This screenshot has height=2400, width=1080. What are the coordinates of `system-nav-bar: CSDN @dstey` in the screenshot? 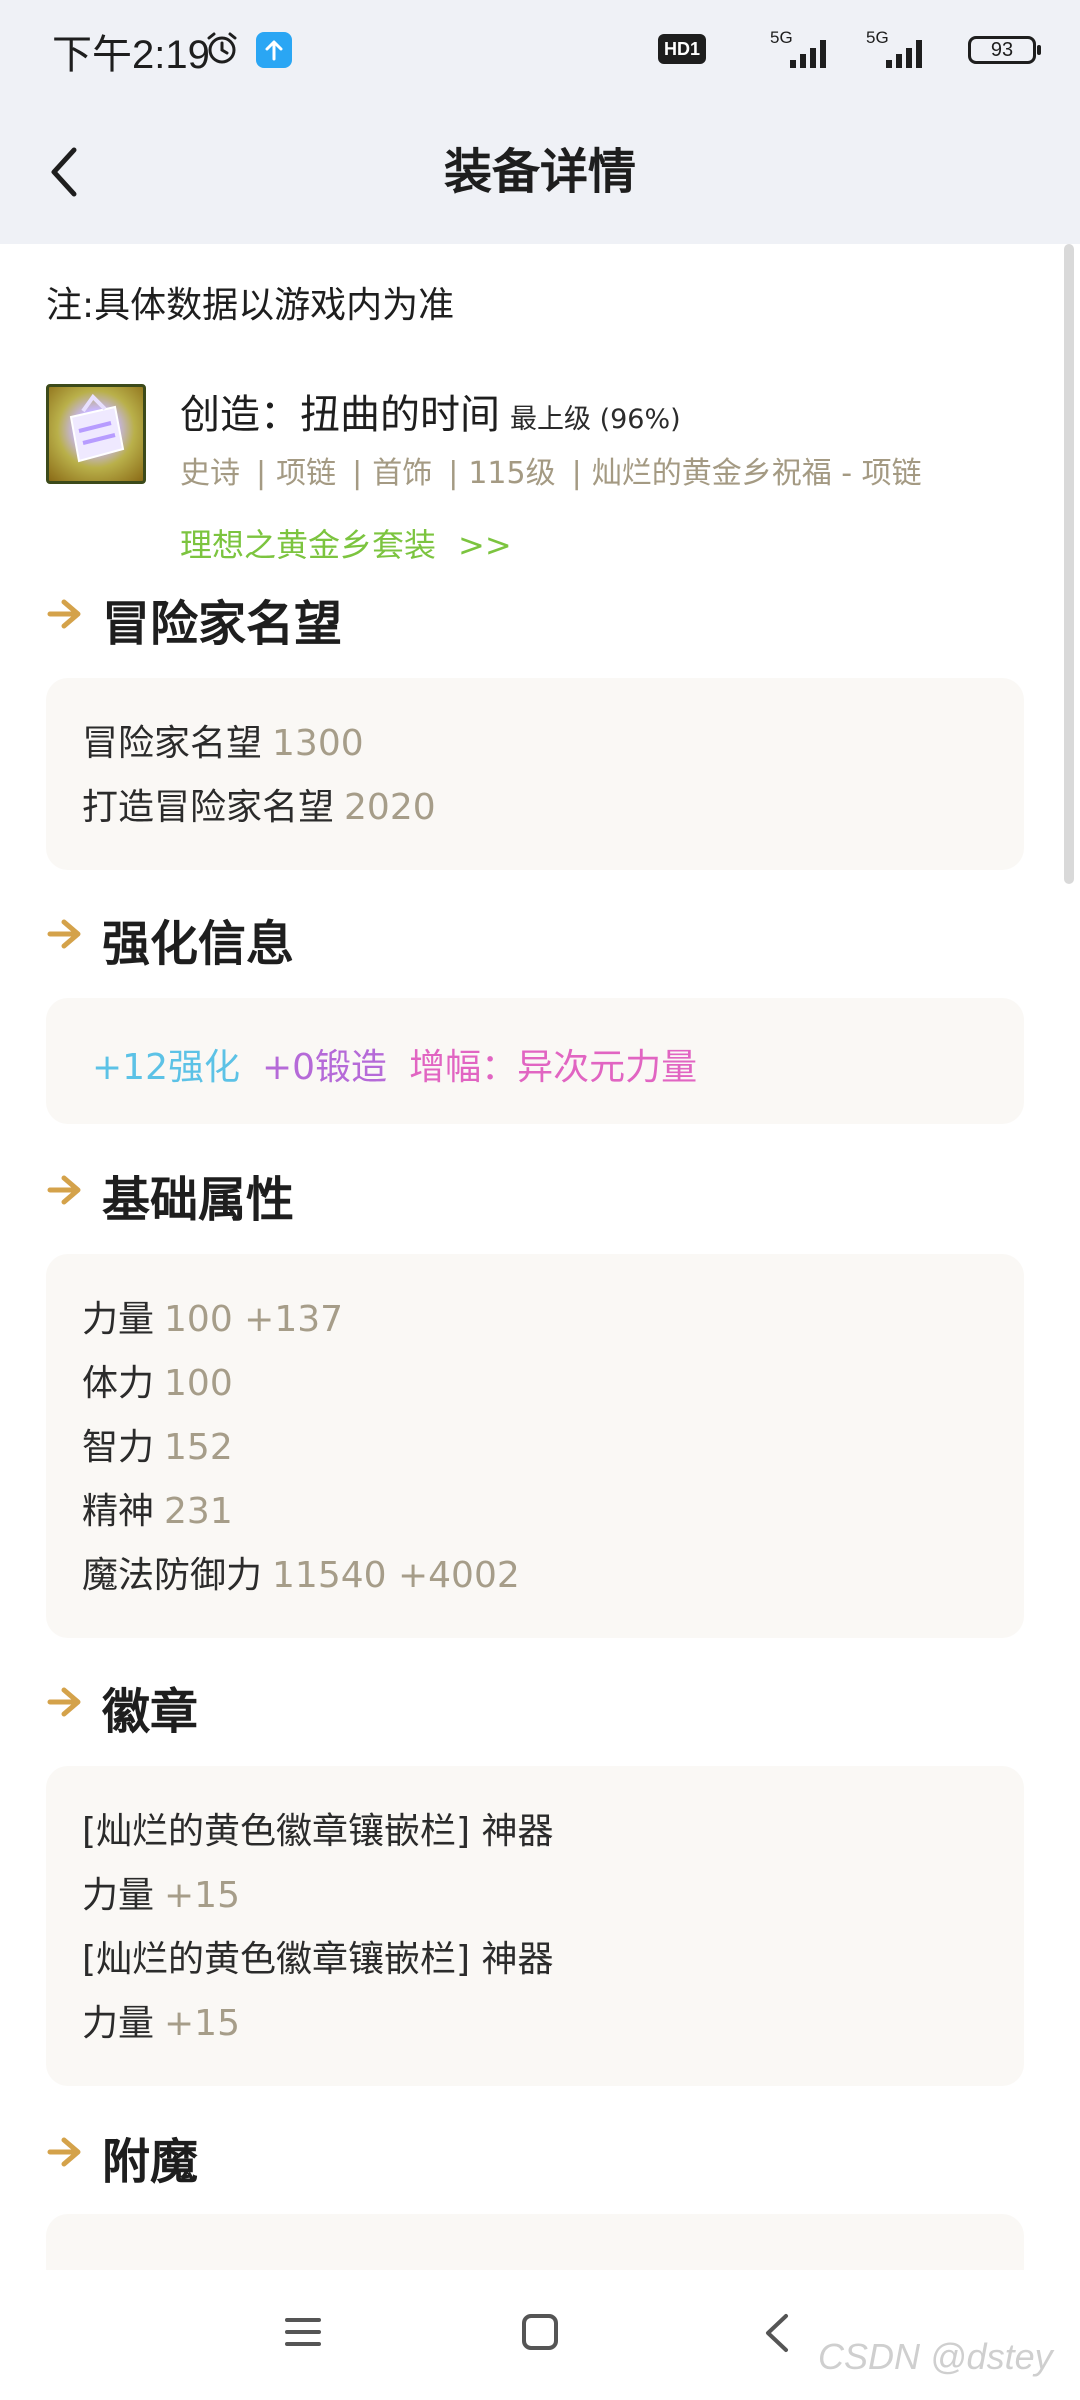 It's located at (540, 2335).